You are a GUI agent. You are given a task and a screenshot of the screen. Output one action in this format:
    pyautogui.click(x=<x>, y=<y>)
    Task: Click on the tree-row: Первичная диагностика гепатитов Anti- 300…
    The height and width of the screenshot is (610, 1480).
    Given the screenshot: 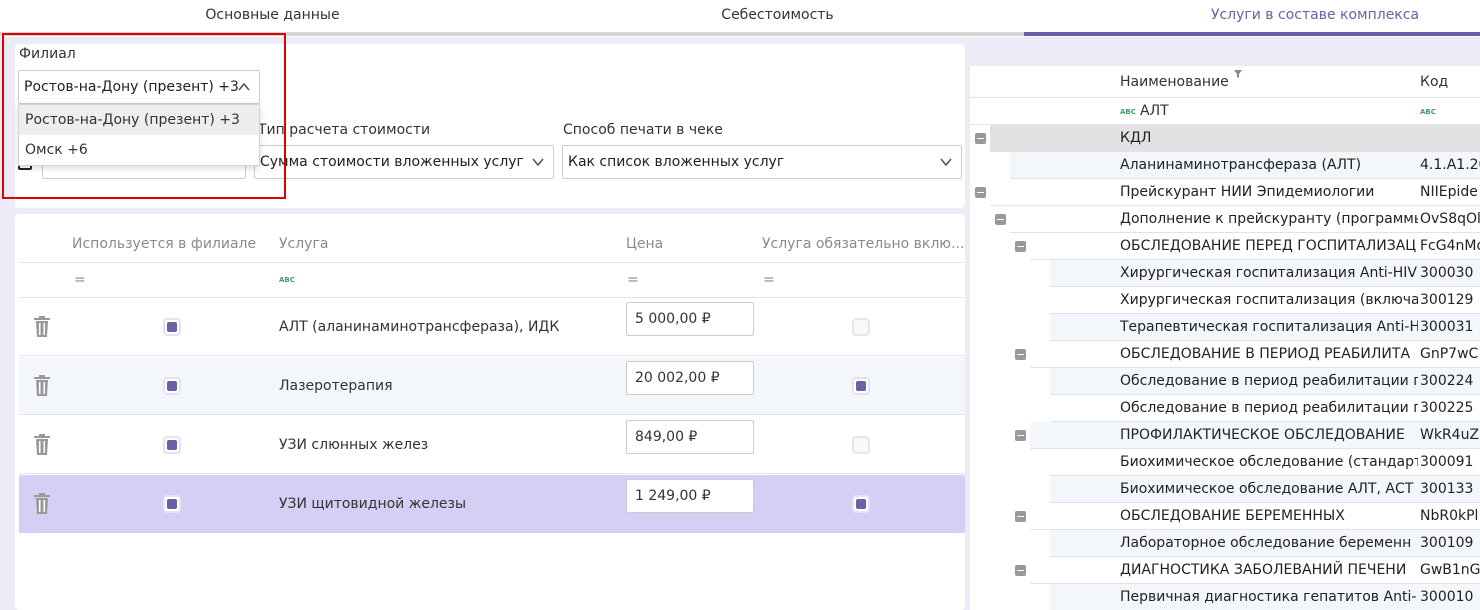 What is the action you would take?
    pyautogui.click(x=1265, y=597)
    